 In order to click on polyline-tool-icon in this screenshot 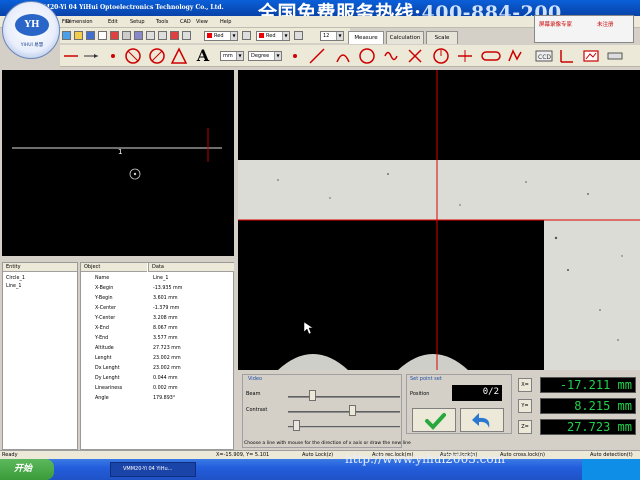, I will do `click(515, 56)`.